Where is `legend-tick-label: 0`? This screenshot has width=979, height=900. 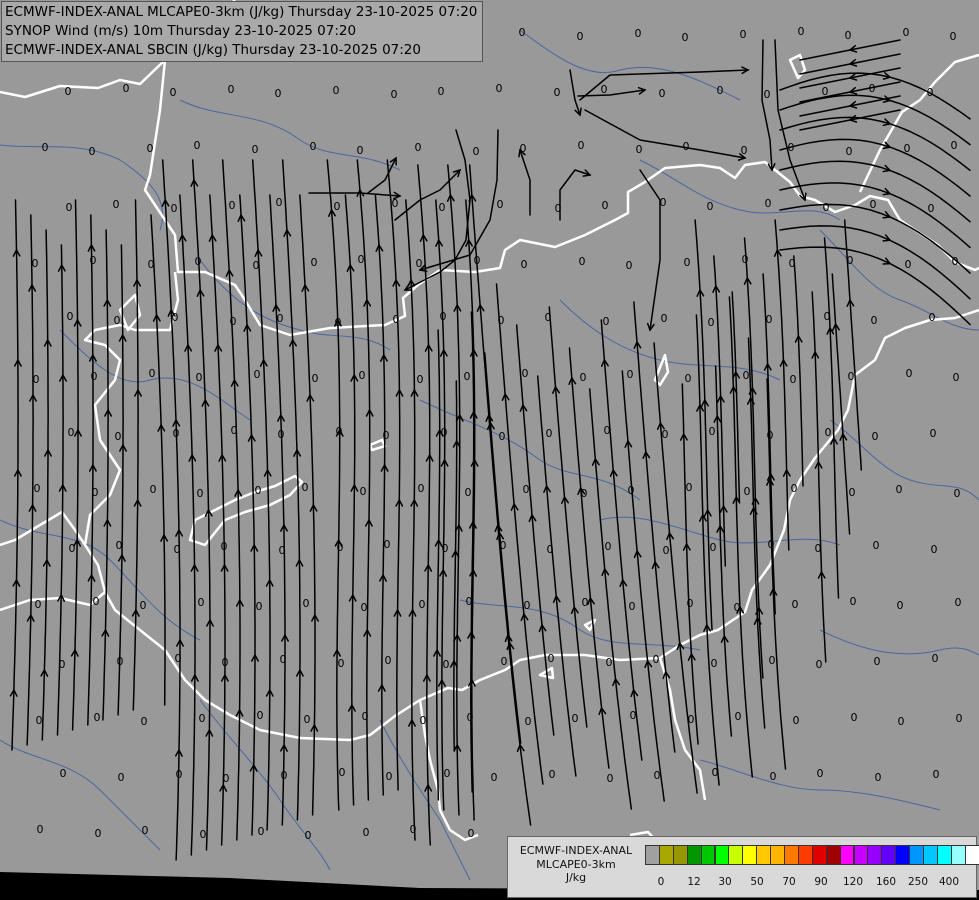
legend-tick-label: 0 is located at coordinates (661, 882).